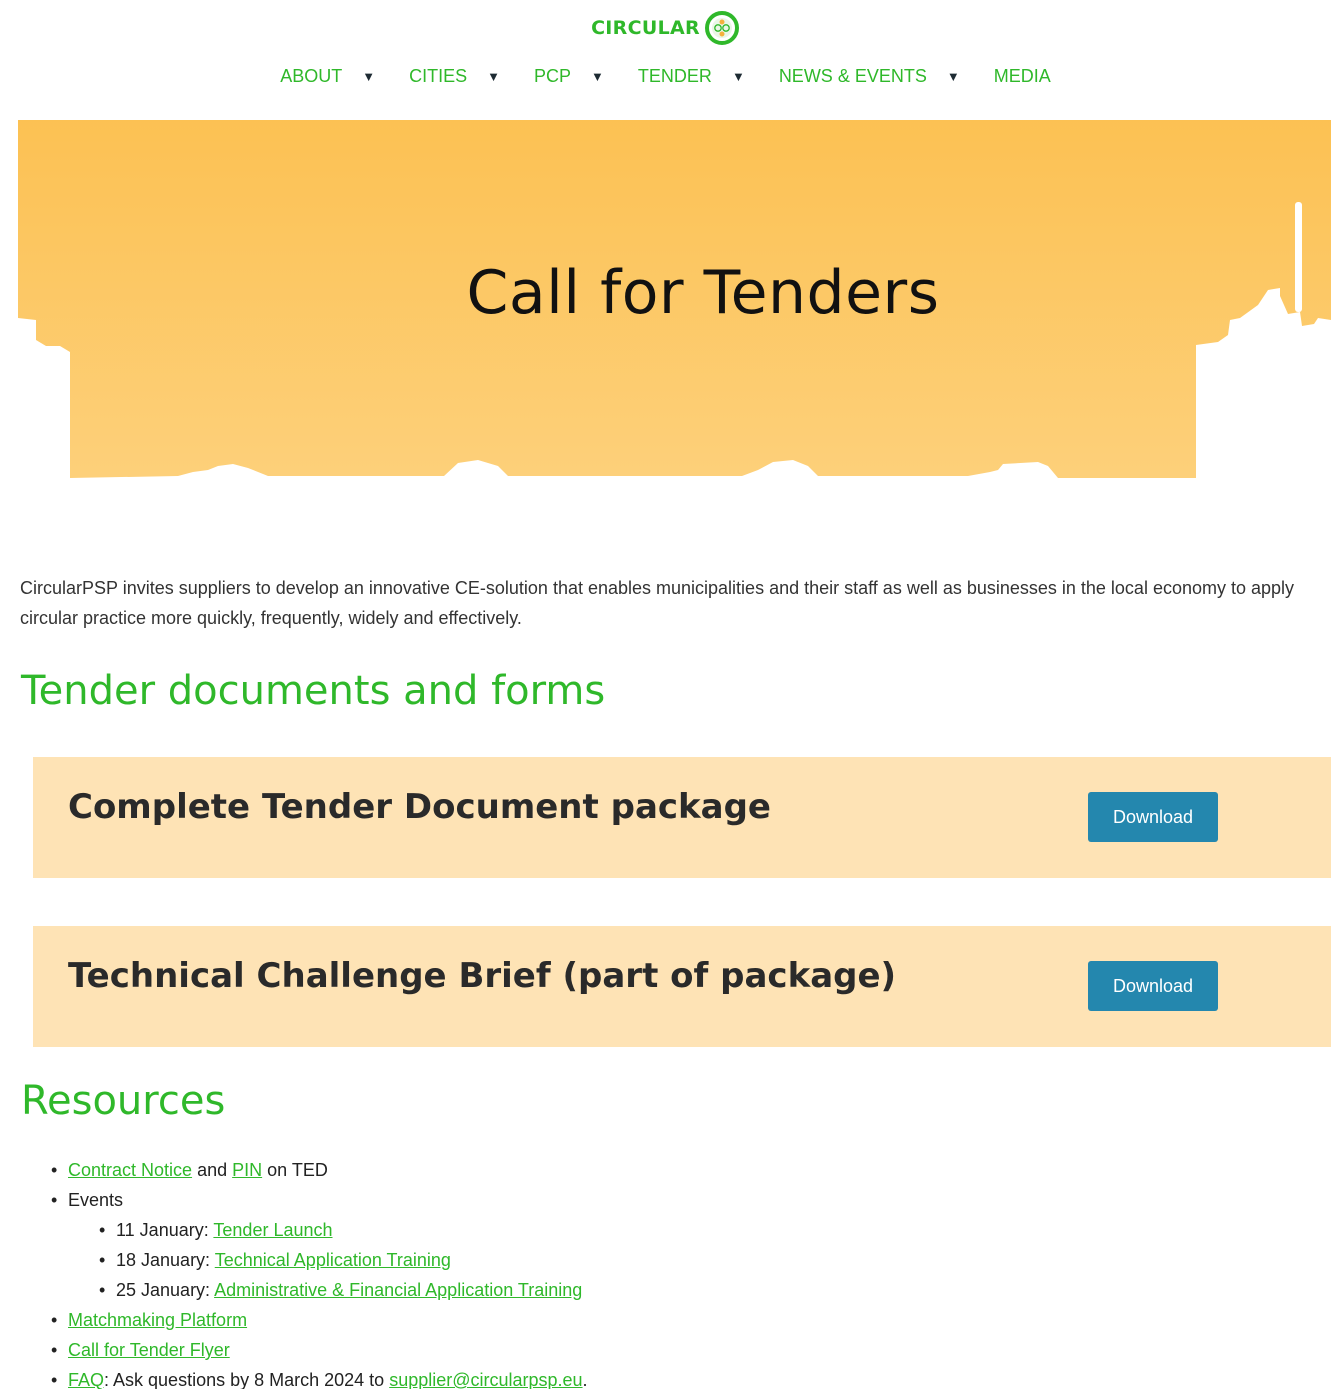 Image resolution: width=1331 pixels, height=1389 pixels. I want to click on site-logo: CIRCULAR, so click(665, 28).